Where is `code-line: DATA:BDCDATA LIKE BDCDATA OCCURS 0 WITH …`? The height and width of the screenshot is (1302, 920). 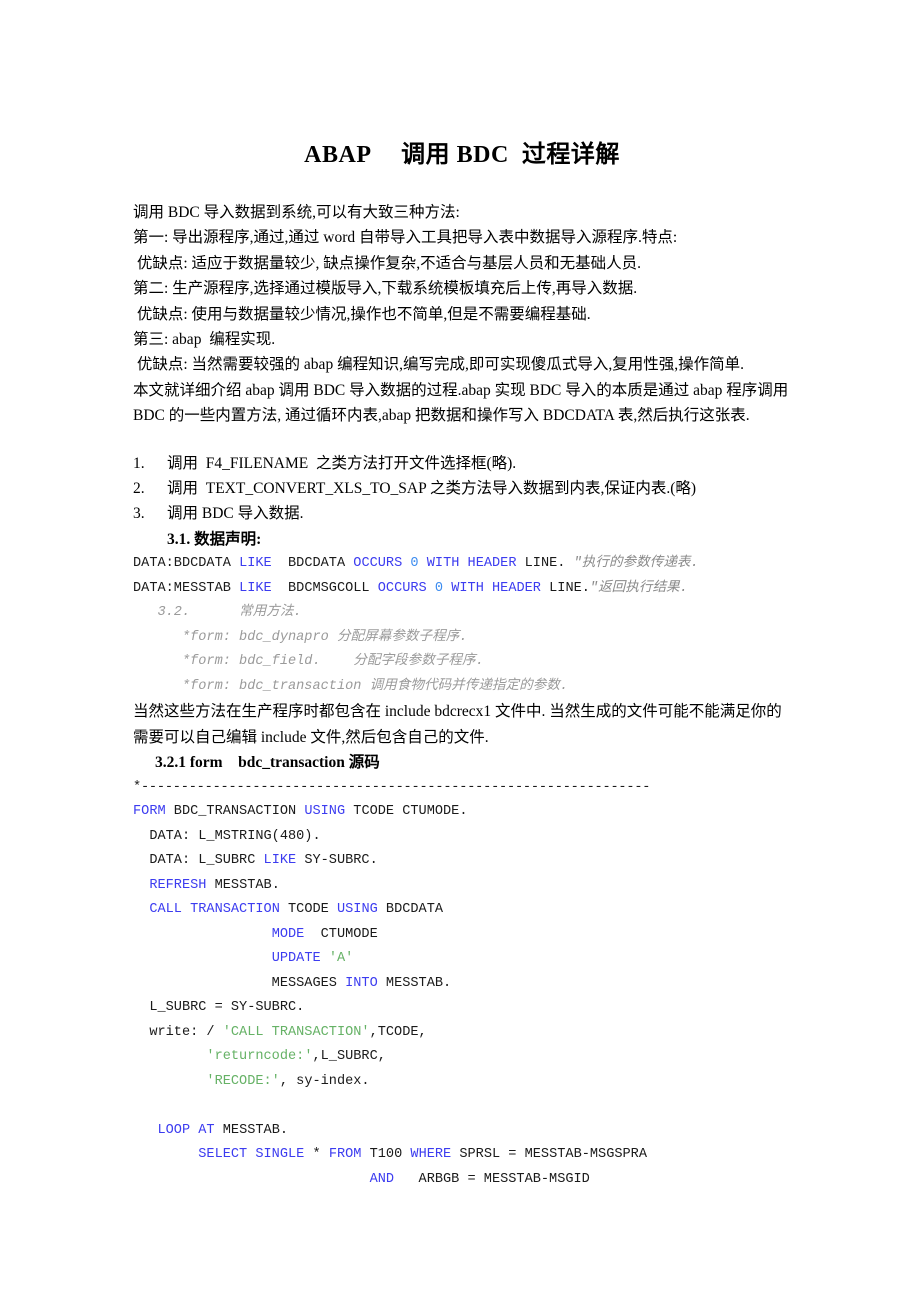
code-line: DATA:BDCDATA LIKE BDCDATA OCCURS 0 WITH … is located at coordinates (416, 564).